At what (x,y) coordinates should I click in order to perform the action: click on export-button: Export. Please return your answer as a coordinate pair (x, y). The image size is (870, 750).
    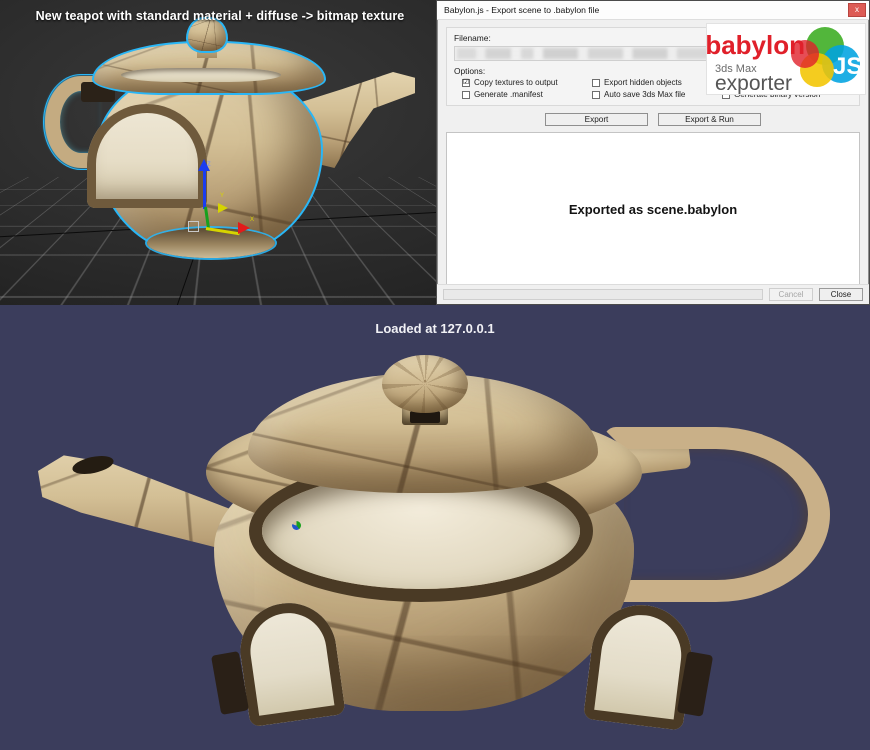
    Looking at the image, I should click on (596, 119).